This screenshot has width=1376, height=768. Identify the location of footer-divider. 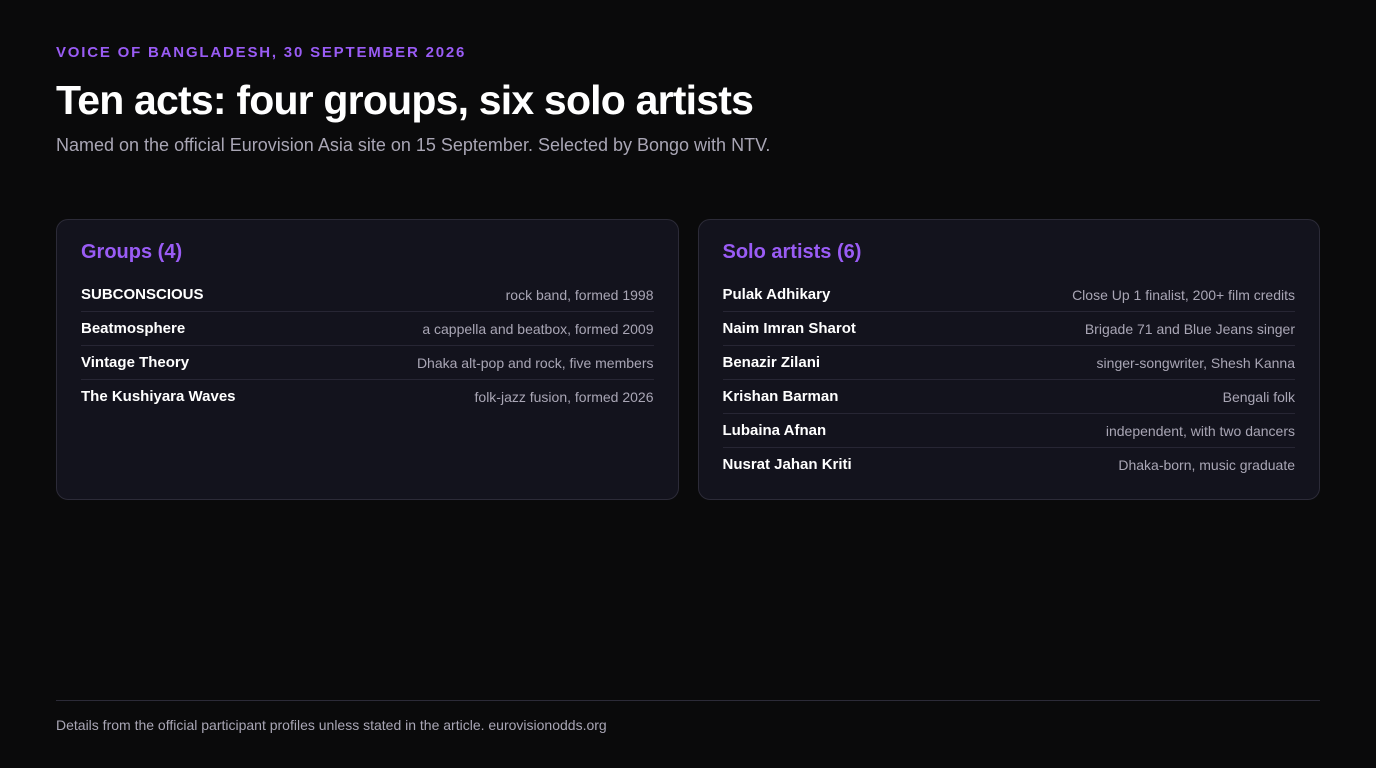
(688, 700).